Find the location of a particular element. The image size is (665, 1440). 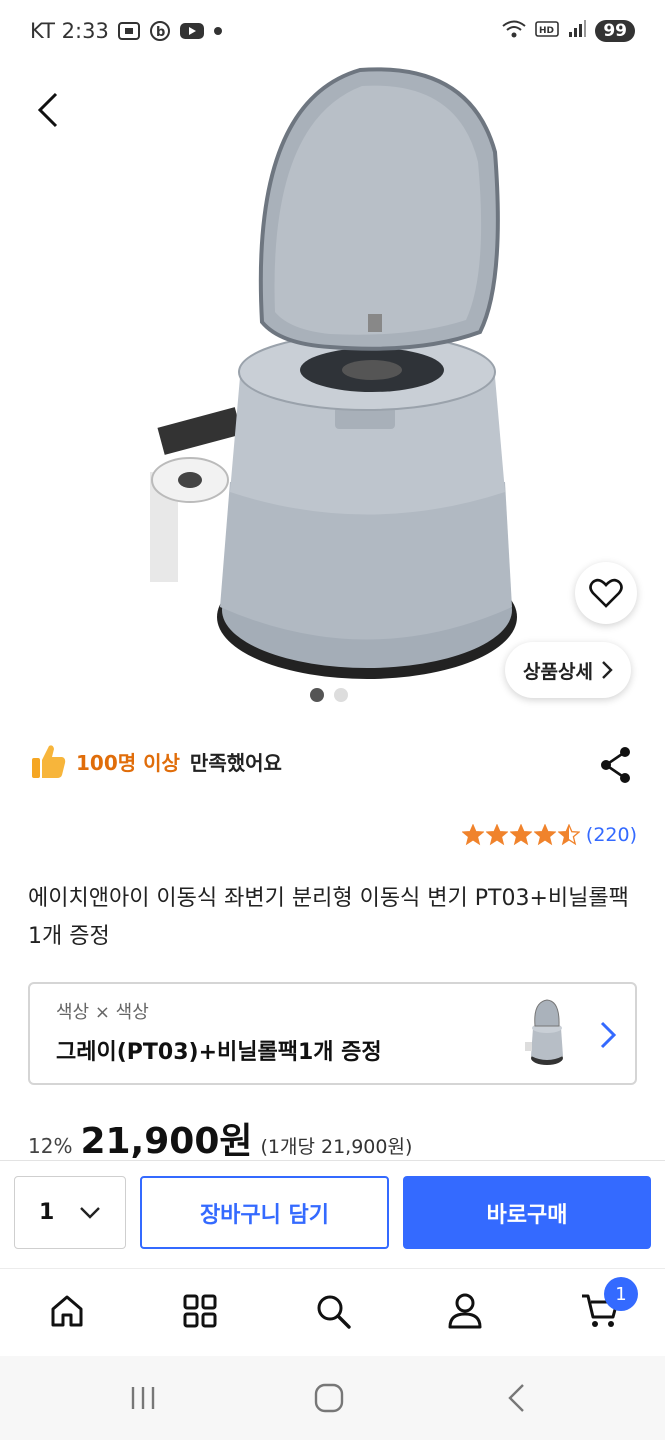

carrier-time: KT 2:33 is located at coordinates (69, 31).